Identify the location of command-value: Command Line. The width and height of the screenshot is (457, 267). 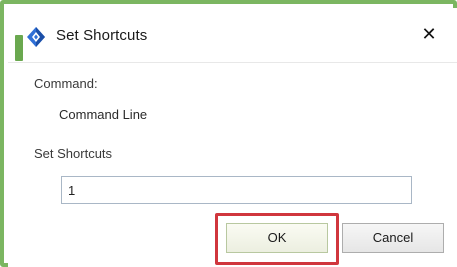
(103, 114).